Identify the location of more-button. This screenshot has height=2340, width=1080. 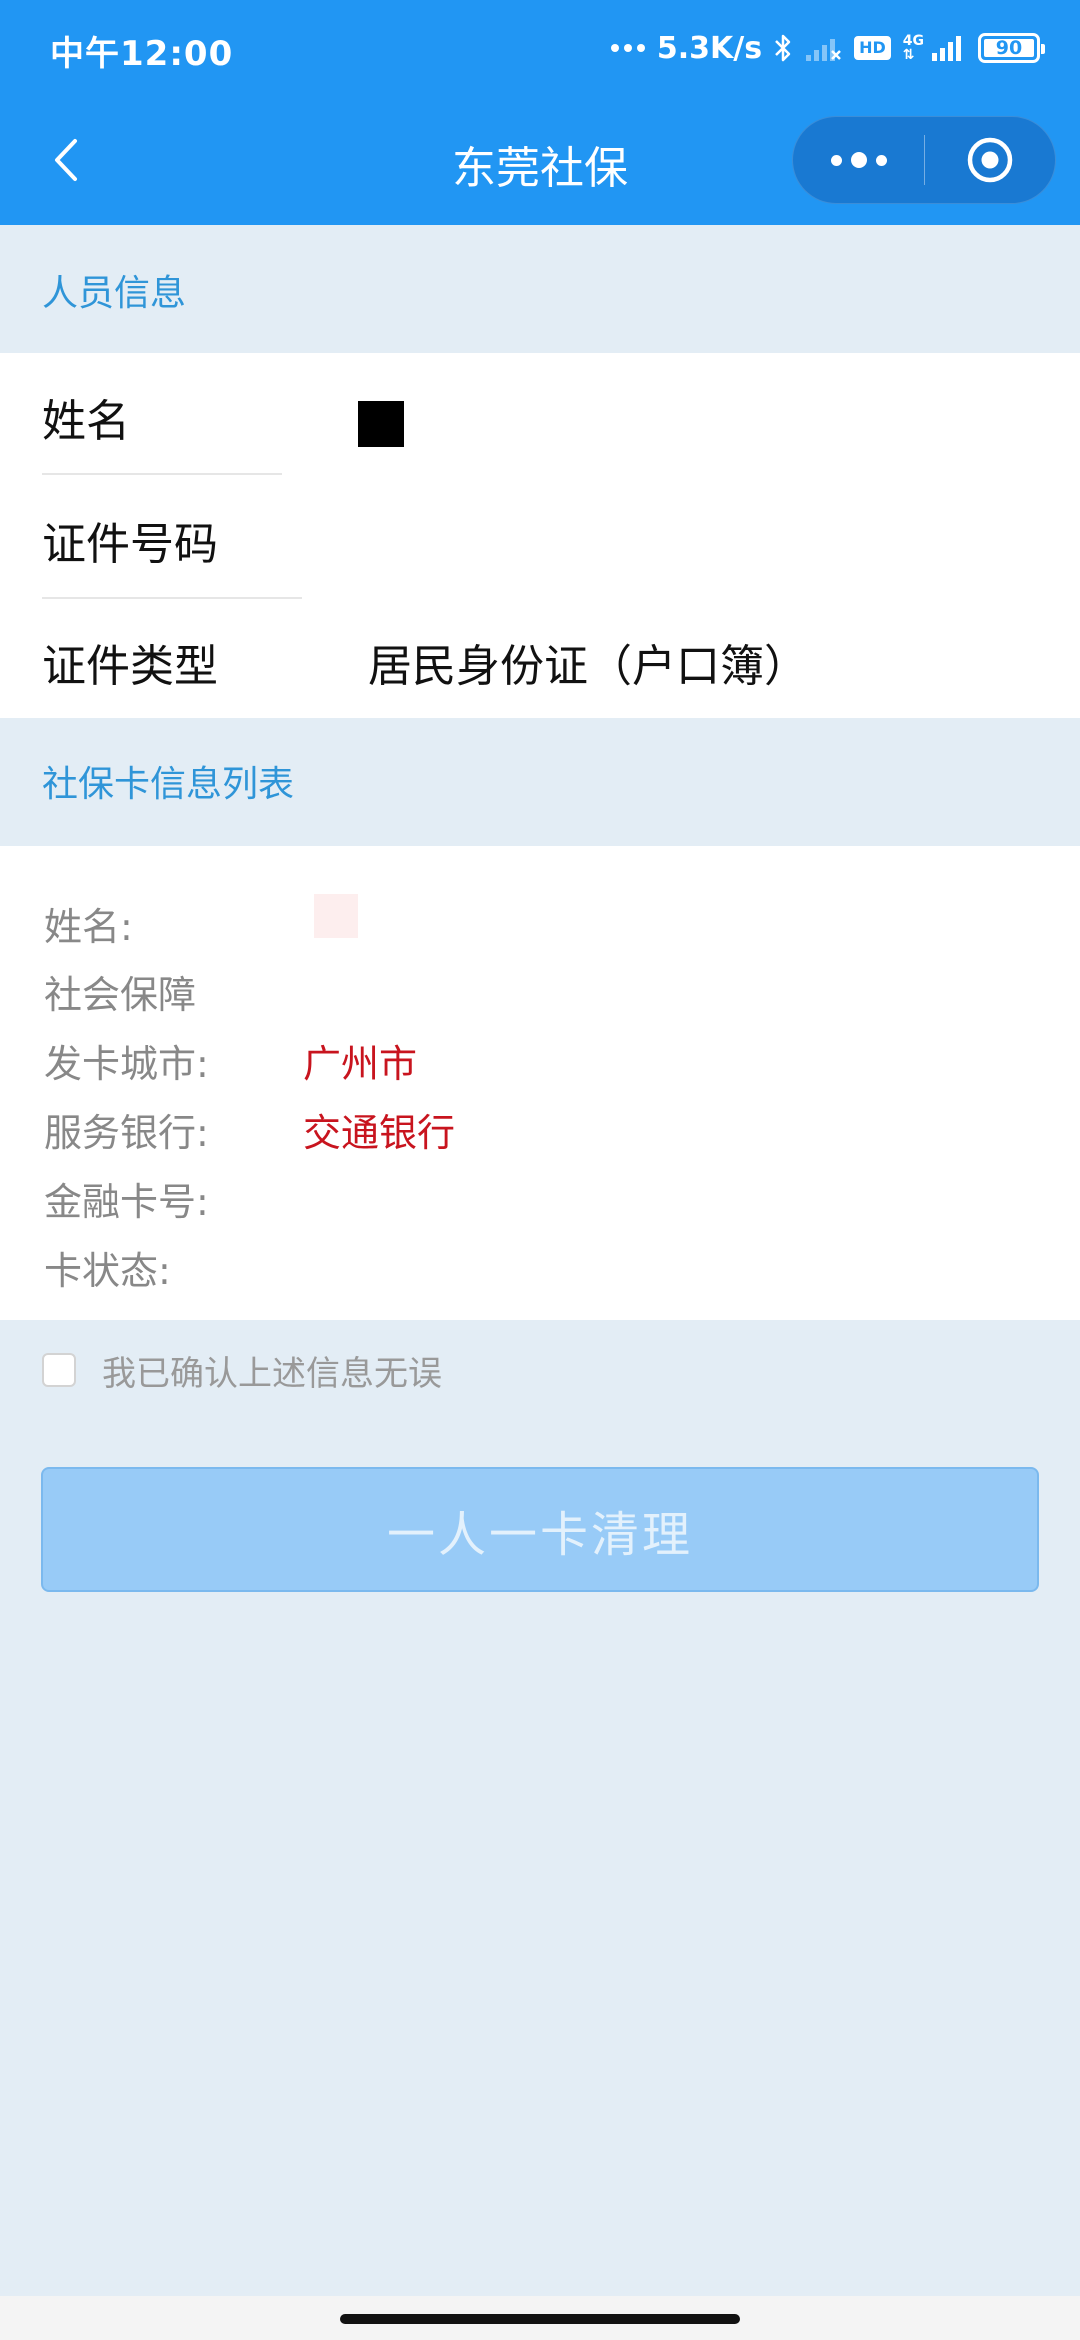
(858, 160).